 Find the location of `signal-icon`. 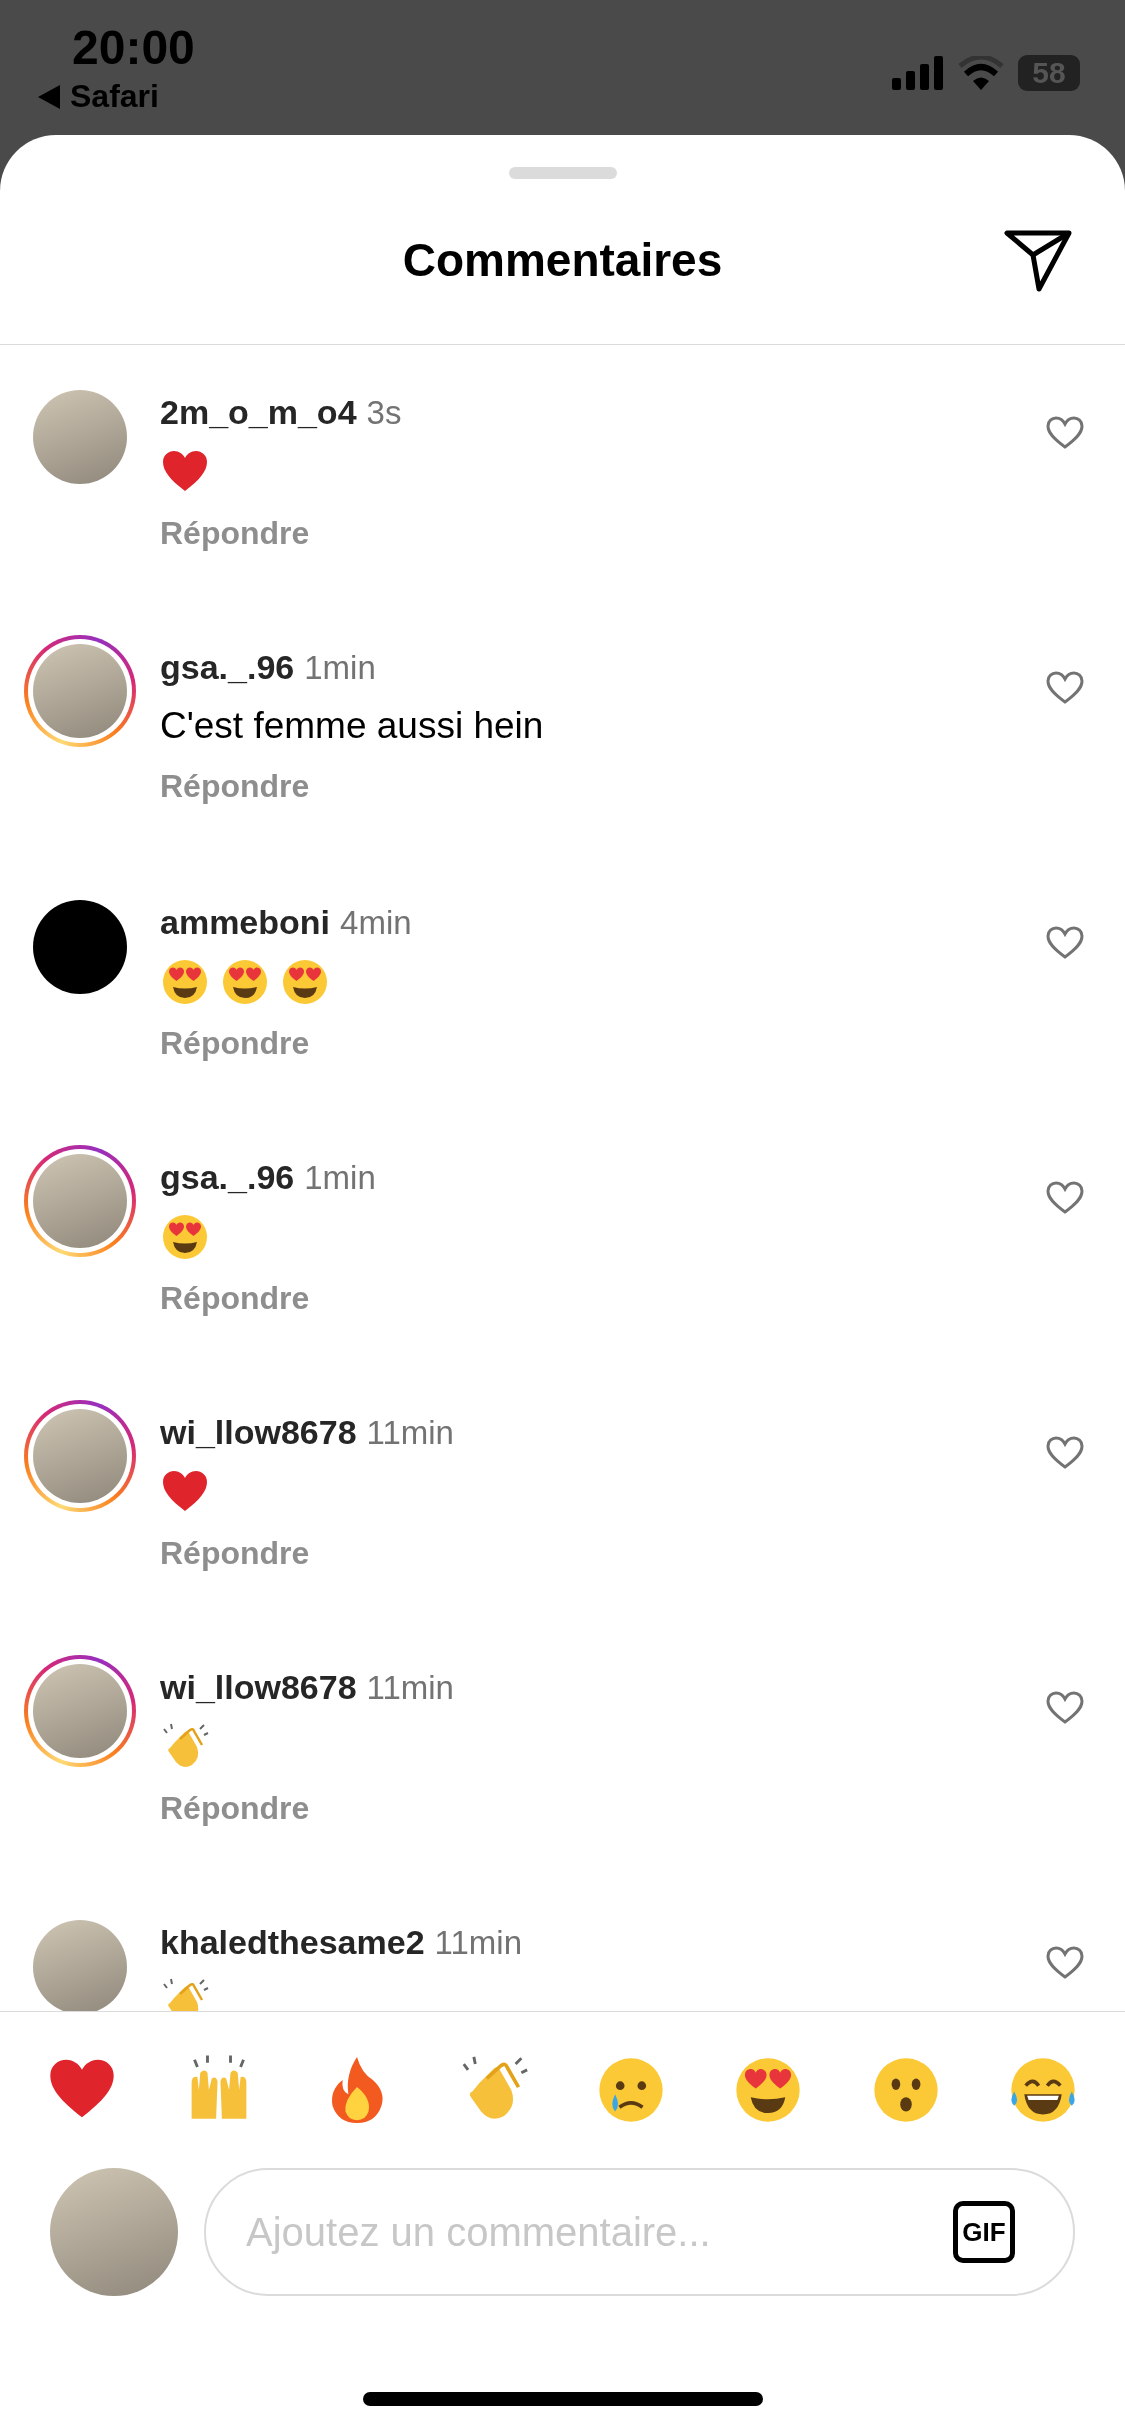

signal-icon is located at coordinates (918, 72).